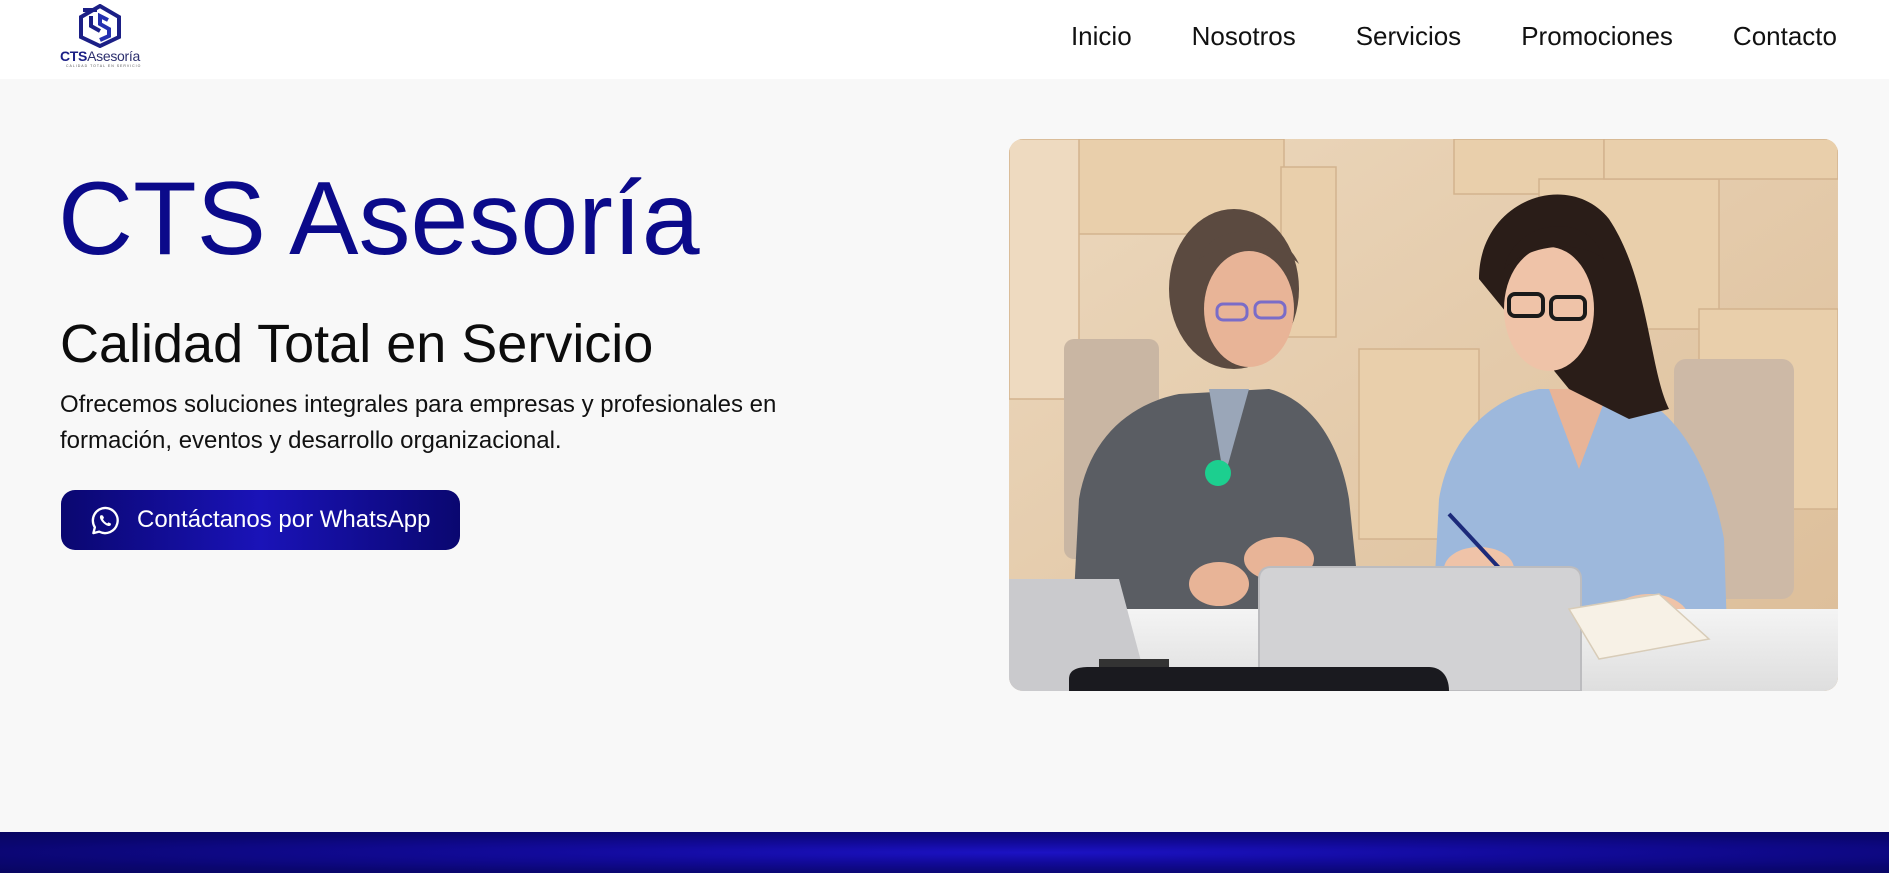 The image size is (1889, 873). What do you see at coordinates (100, 56) in the screenshot?
I see `brand-wordmark: CTSAsesoría` at bounding box center [100, 56].